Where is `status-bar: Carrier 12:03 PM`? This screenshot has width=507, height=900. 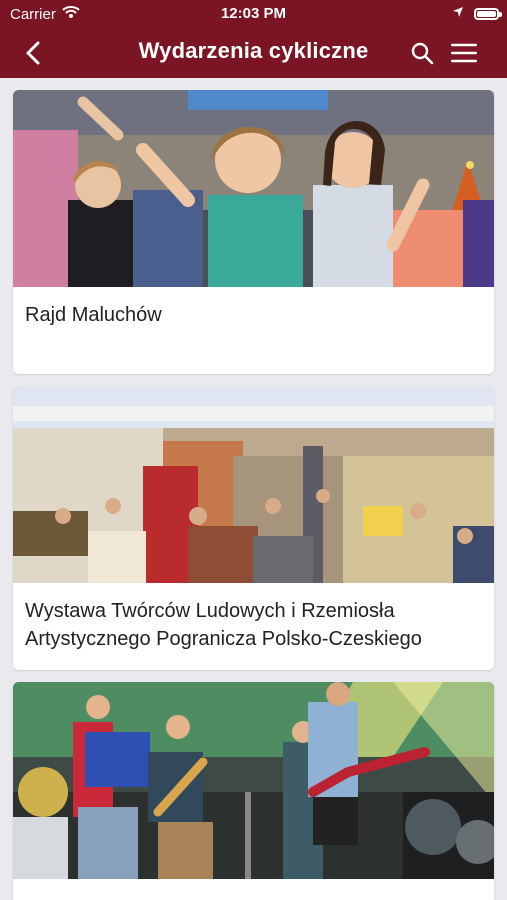
status-bar: Carrier 12:03 PM is located at coordinates (253, 14).